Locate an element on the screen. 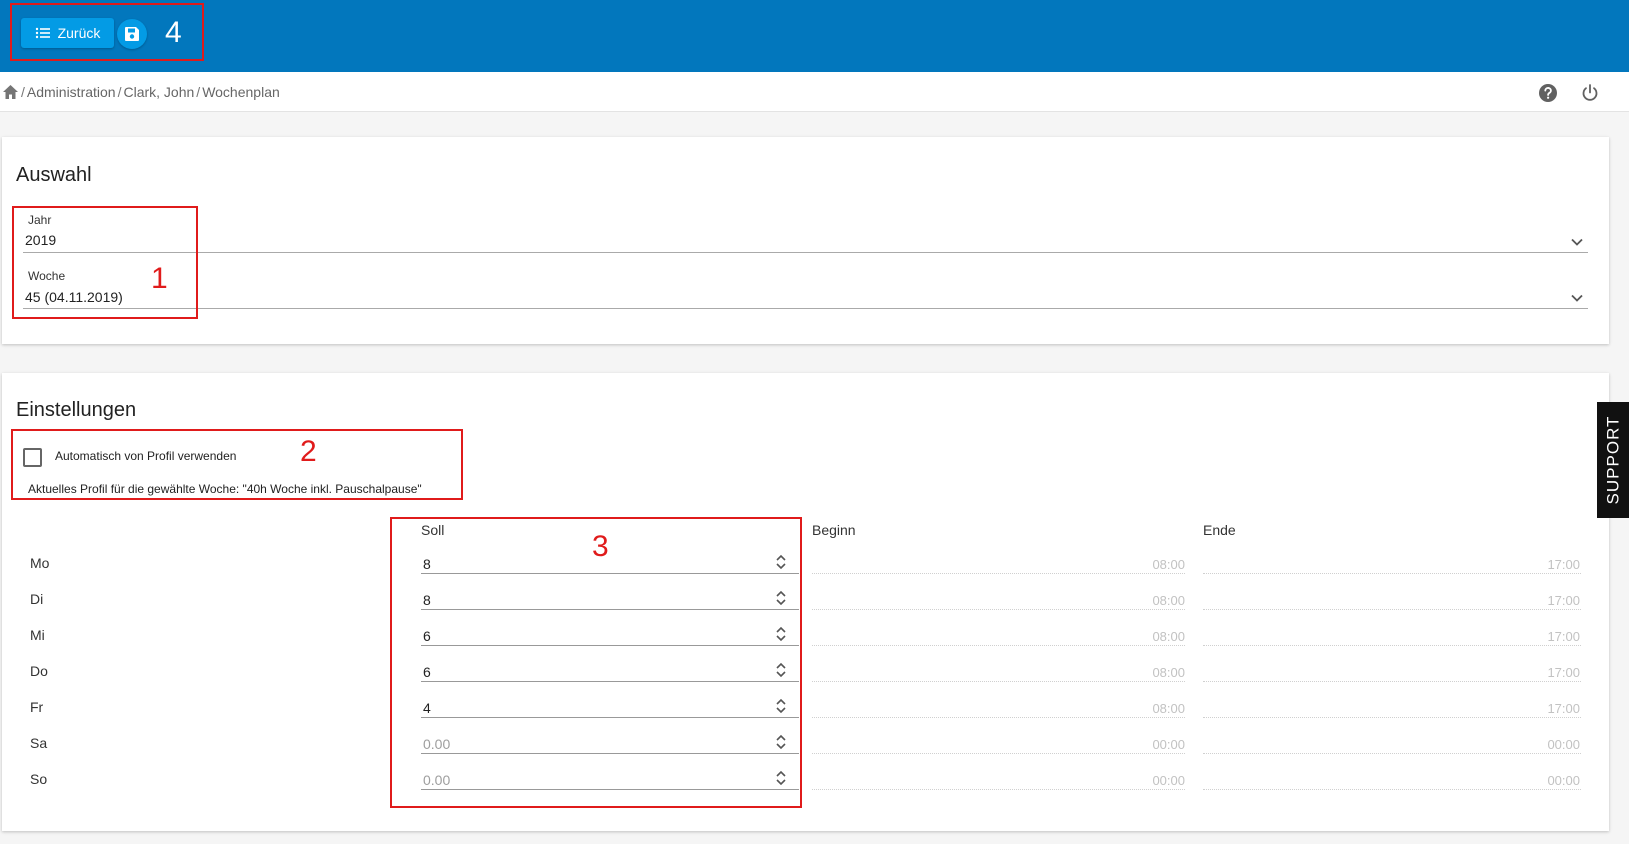  day-label: Mo is located at coordinates (40, 563).